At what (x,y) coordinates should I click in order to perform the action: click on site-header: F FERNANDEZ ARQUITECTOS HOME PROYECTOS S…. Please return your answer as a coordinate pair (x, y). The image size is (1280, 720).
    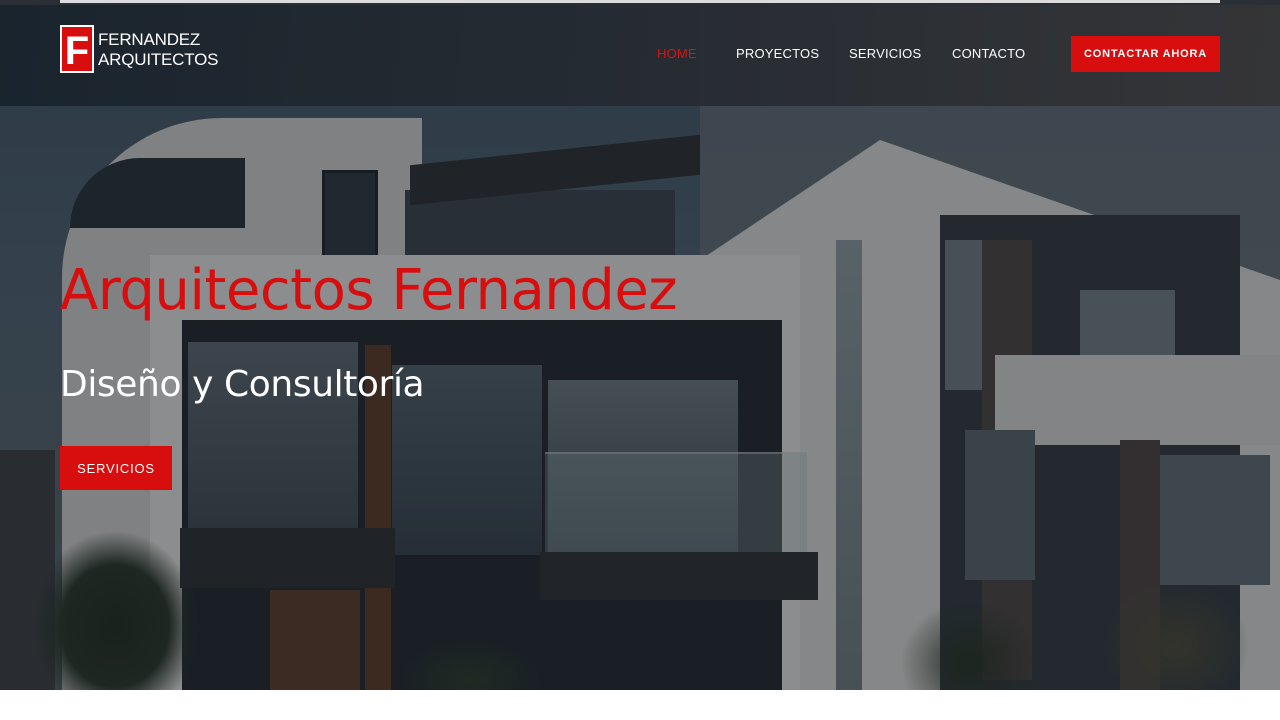
    Looking at the image, I should click on (640, 55).